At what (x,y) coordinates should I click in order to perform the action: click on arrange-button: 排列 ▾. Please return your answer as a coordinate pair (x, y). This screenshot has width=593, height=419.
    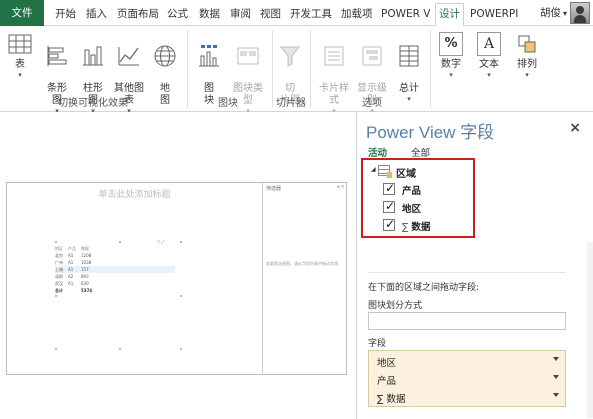
    Looking at the image, I should click on (527, 55).